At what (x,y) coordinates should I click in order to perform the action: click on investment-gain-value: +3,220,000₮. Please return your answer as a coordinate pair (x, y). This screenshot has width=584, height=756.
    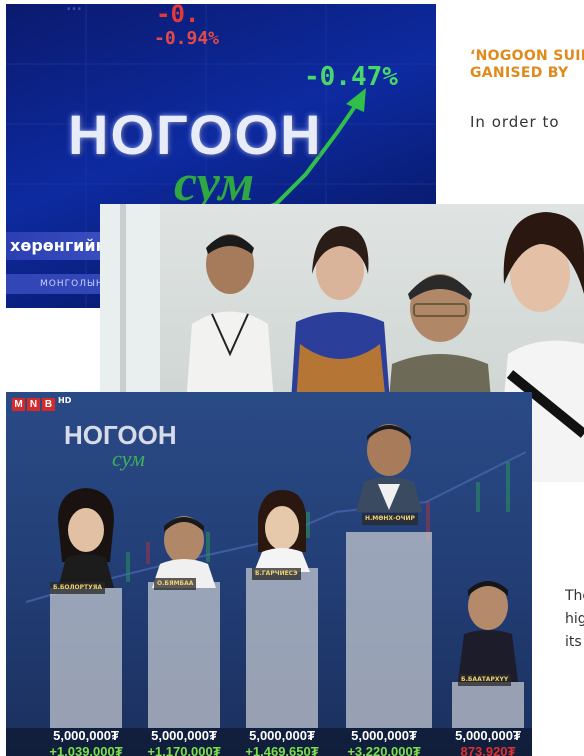
    Looking at the image, I should click on (384, 750).